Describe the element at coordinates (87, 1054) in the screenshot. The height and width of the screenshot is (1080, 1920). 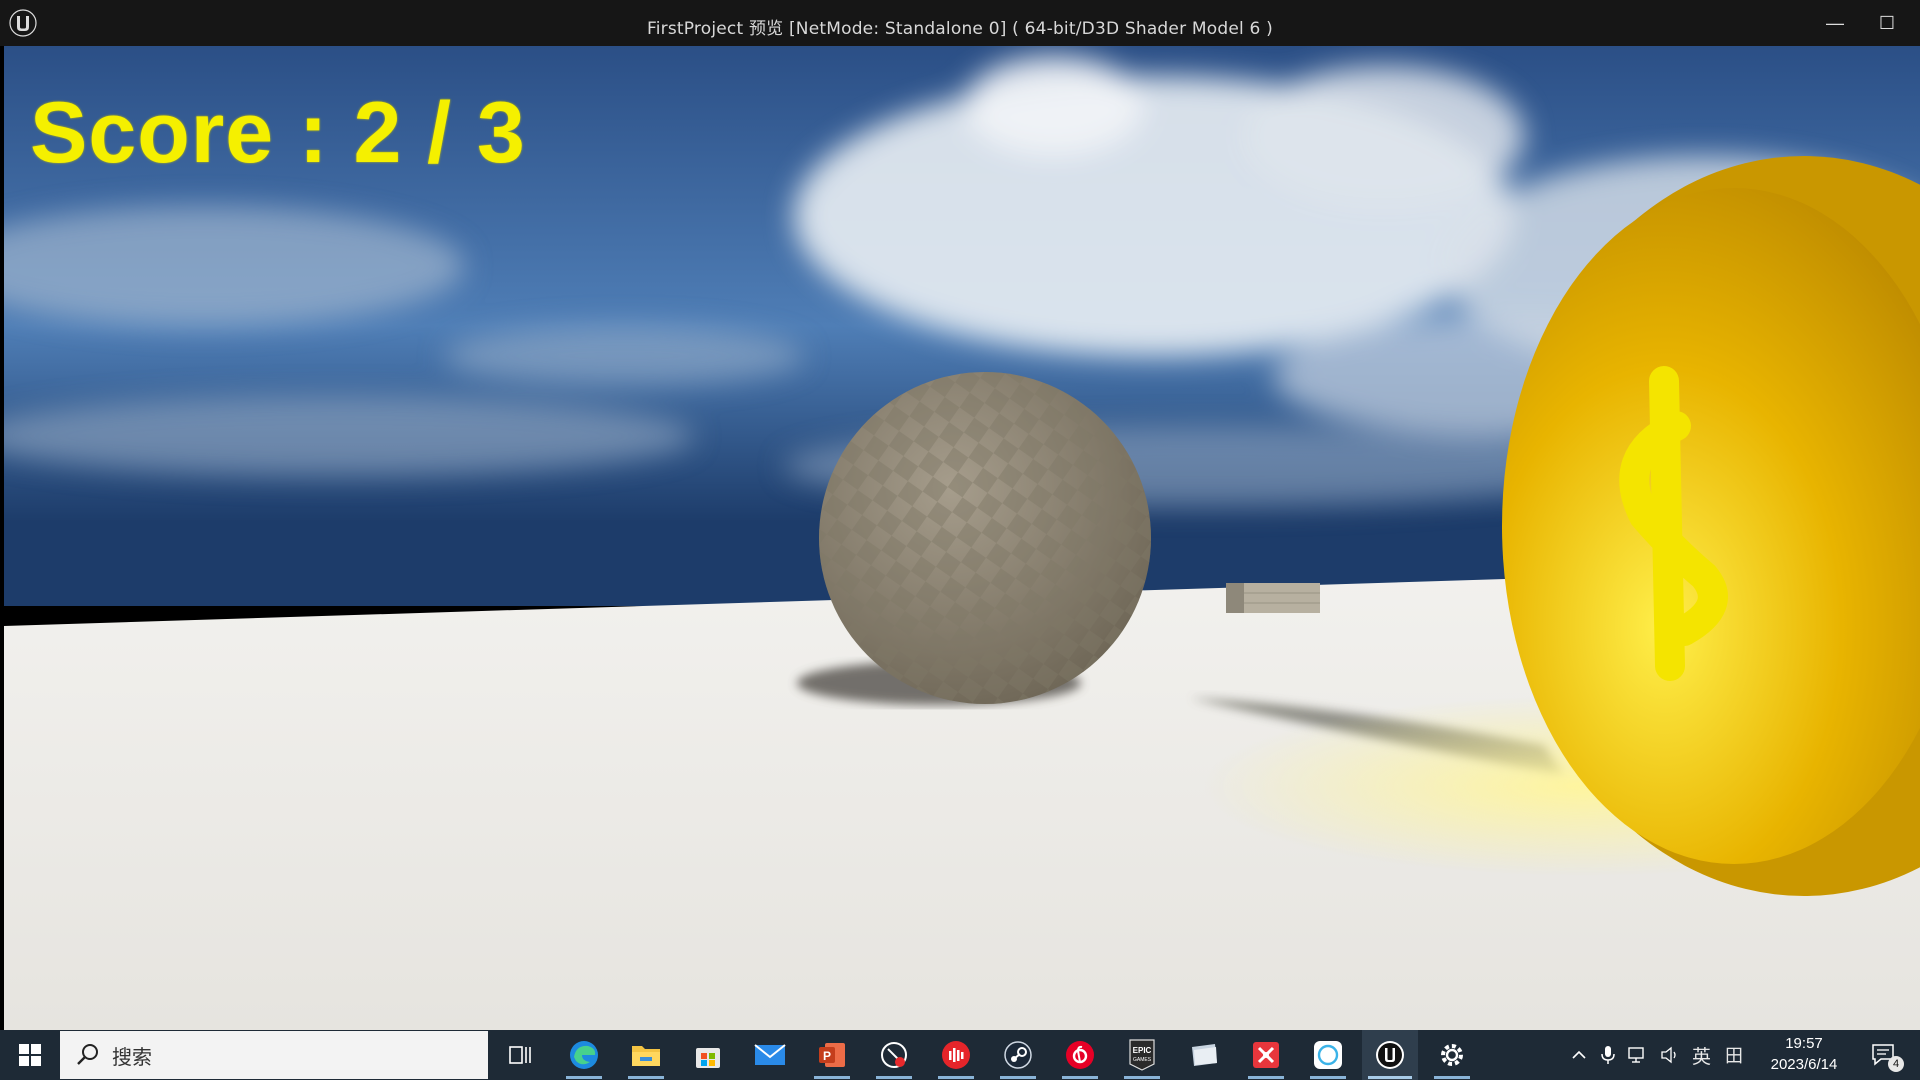
I see `search-icon` at that location.